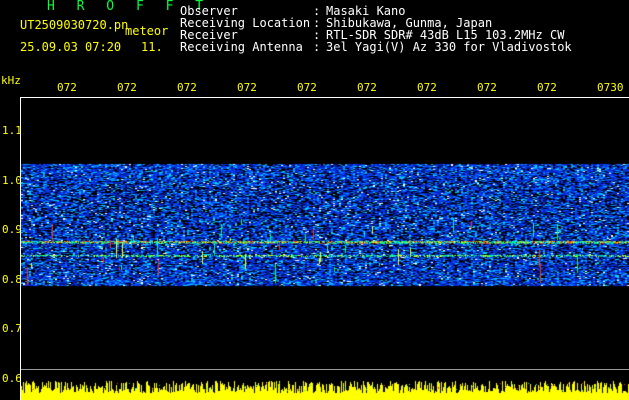 This screenshot has height=400, width=629. What do you see at coordinates (241, 47) in the screenshot?
I see `meta-key-antenna: Receiving Antenna` at bounding box center [241, 47].